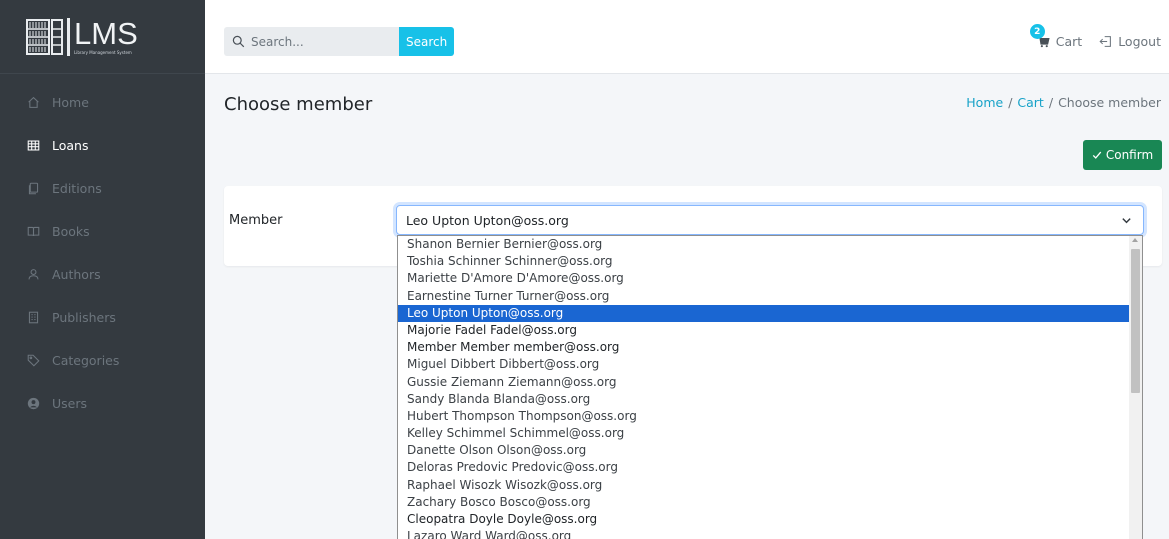 Image resolution: width=1169 pixels, height=539 pixels. Describe the element at coordinates (770, 347) in the screenshot. I see `dropdown-option: Member Member member@oss.org` at that location.